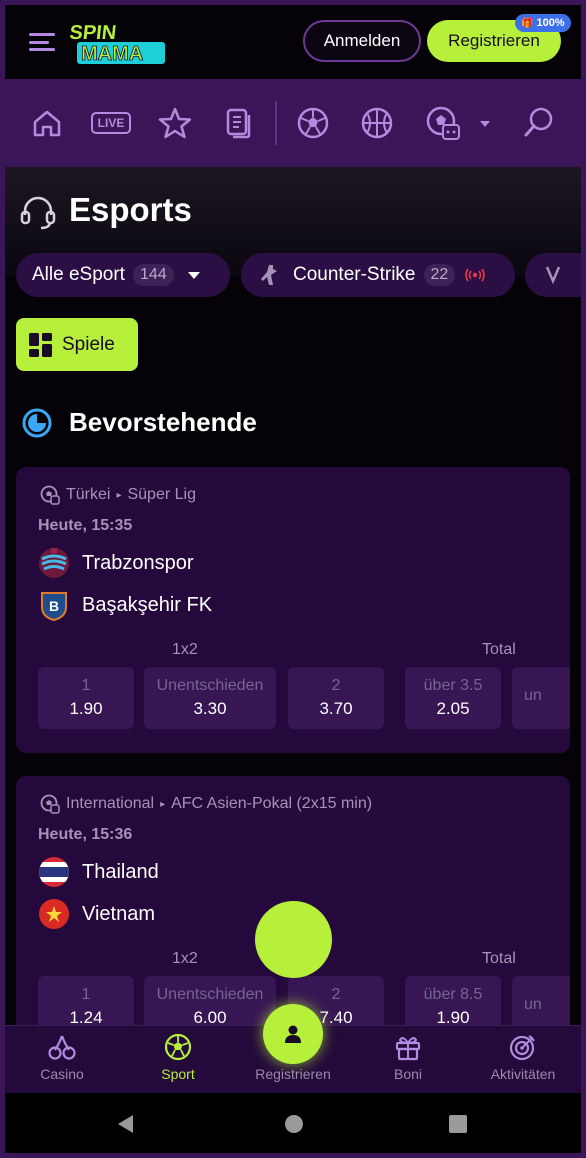 This screenshot has width=586, height=1158. What do you see at coordinates (293, 123) in the screenshot?
I see `sport-nav: LIVE` at bounding box center [293, 123].